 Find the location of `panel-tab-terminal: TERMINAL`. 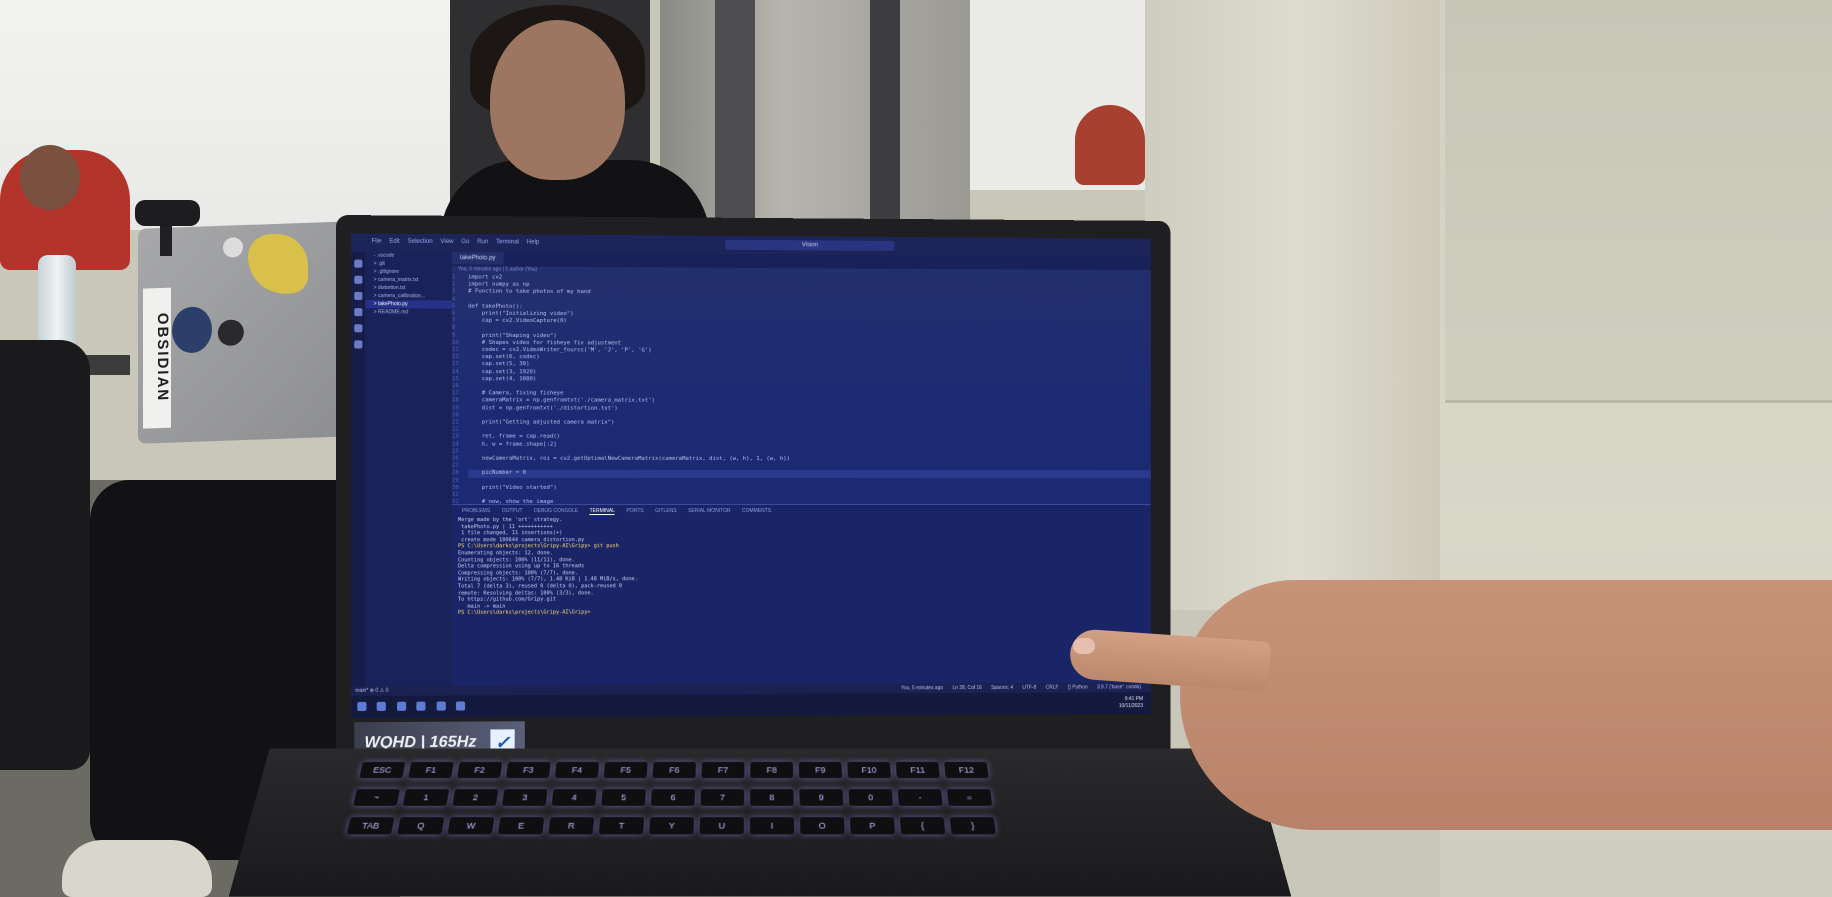

panel-tab-terminal: TERMINAL is located at coordinates (602, 512).